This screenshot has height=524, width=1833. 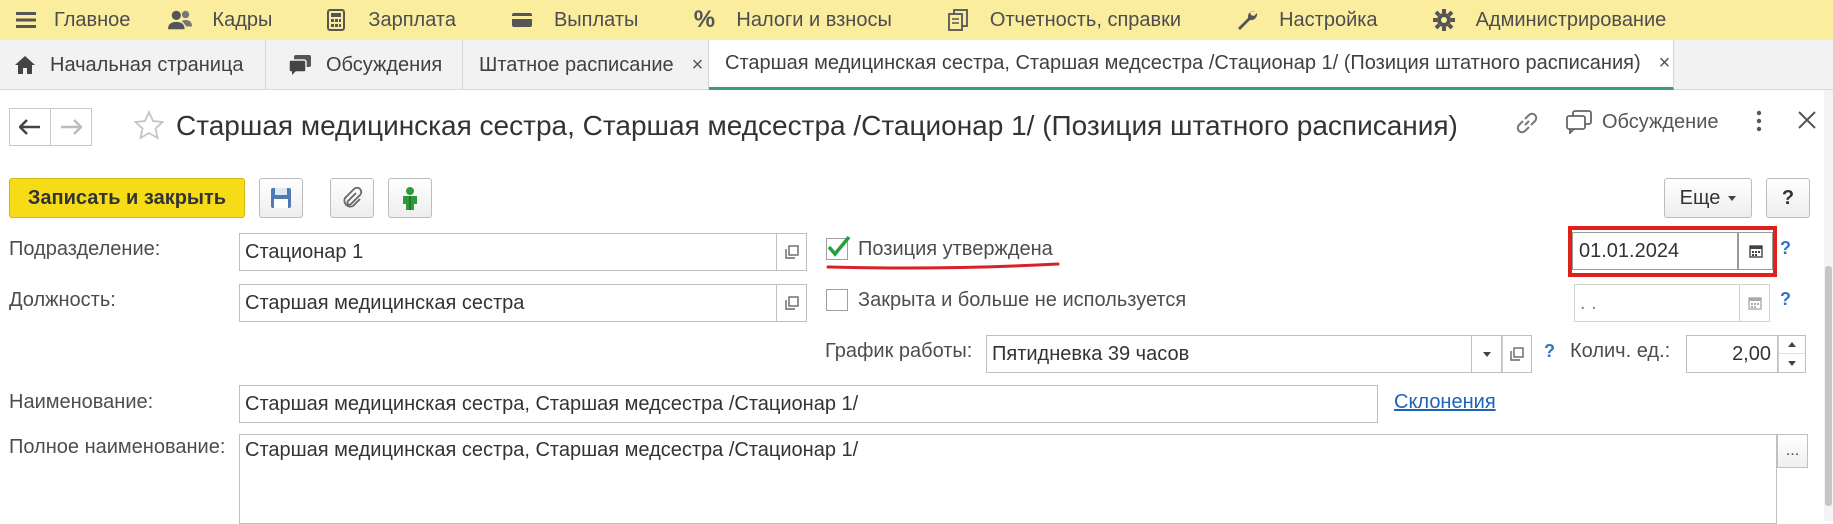 I want to click on more-button: Еще, so click(x=1708, y=198).